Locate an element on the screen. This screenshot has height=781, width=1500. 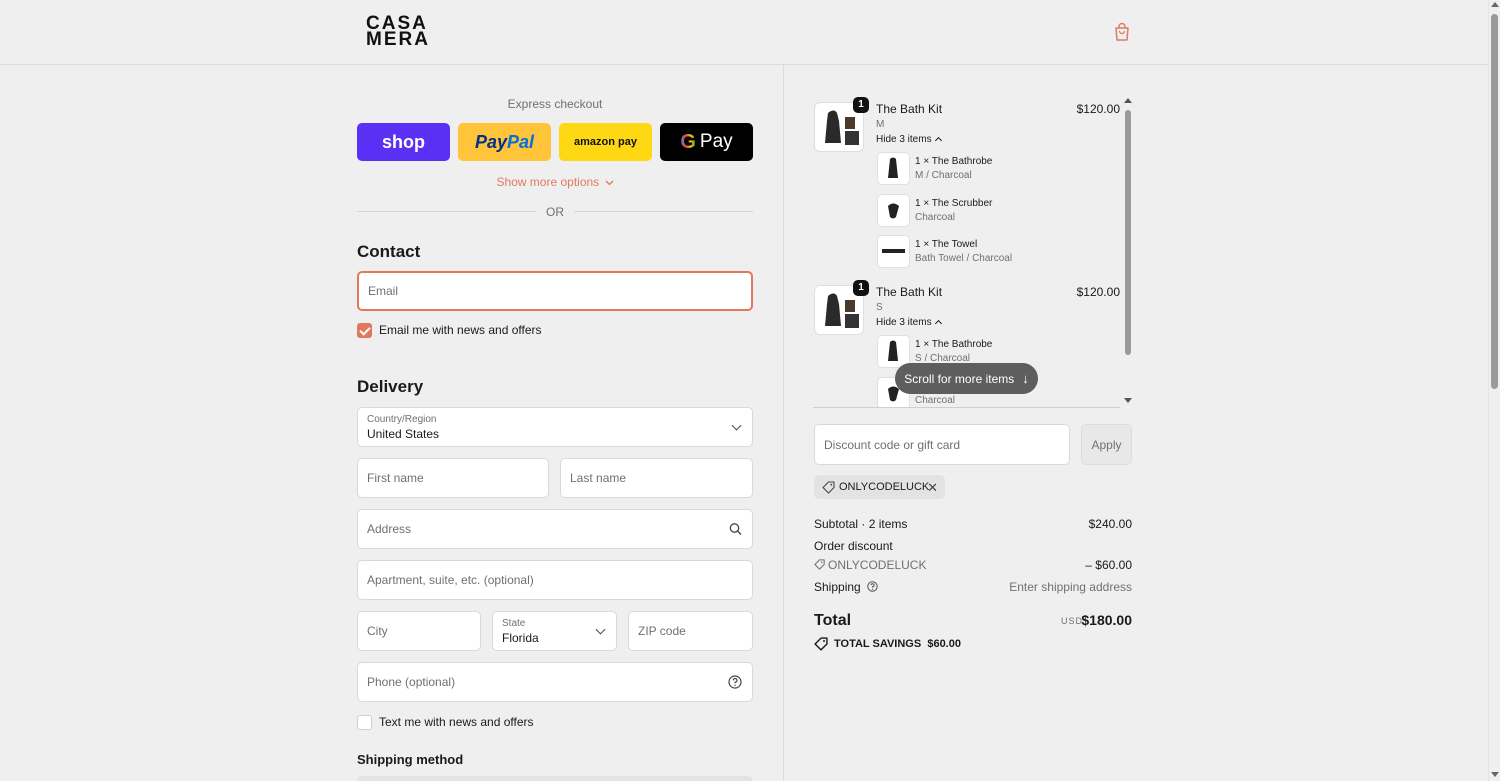
discount-placeholder: Discount code or gift card is located at coordinates (892, 444).